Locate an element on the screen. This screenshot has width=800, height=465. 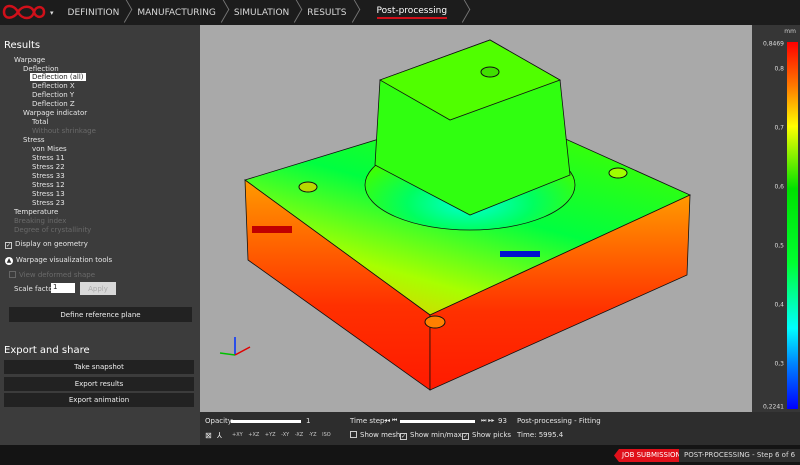
collapse-icon: ▲ is located at coordinates (9, 261).